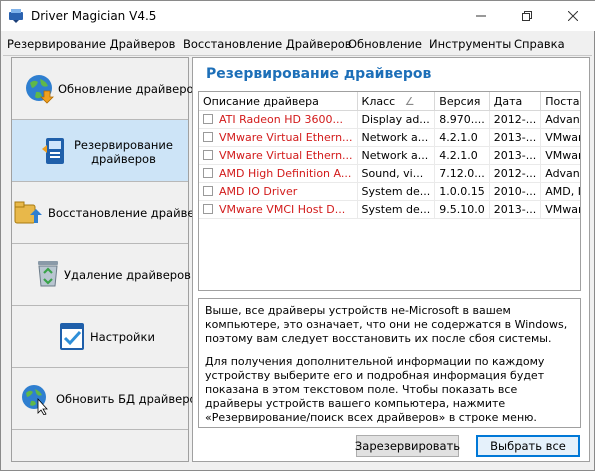 The image size is (597, 473). I want to click on sidebar-item-update-db: Обновить БД драйверов, so click(107, 399).